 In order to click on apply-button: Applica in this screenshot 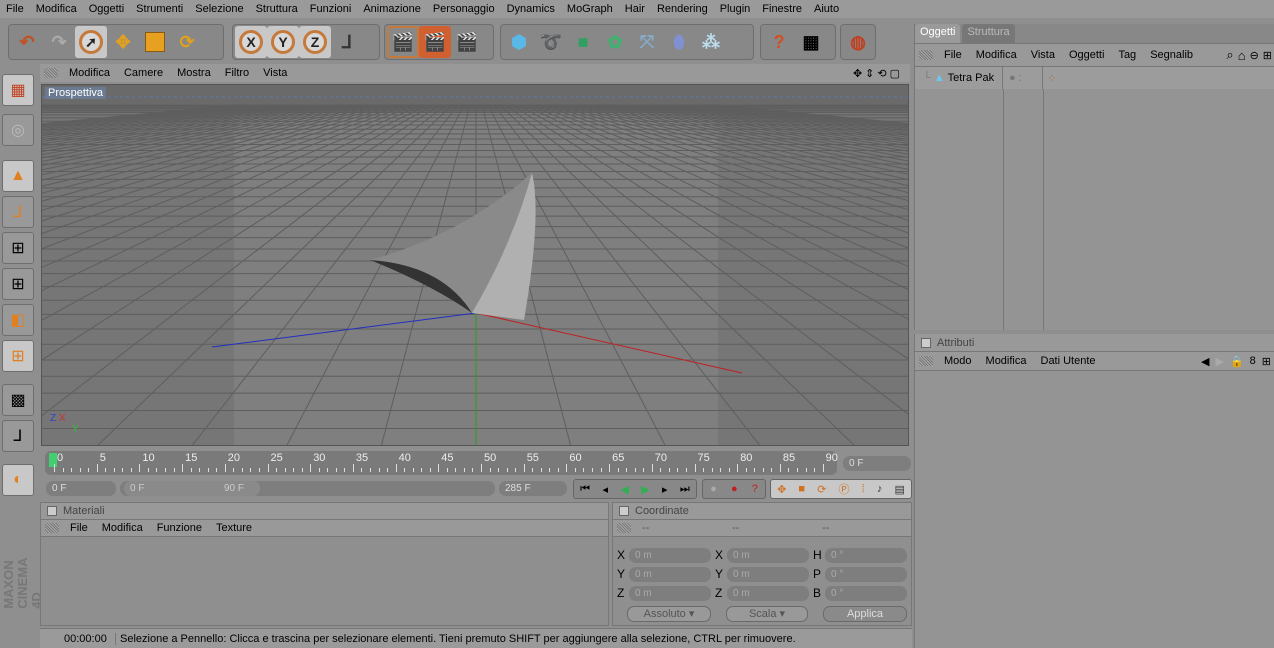, I will do `click(865, 614)`.